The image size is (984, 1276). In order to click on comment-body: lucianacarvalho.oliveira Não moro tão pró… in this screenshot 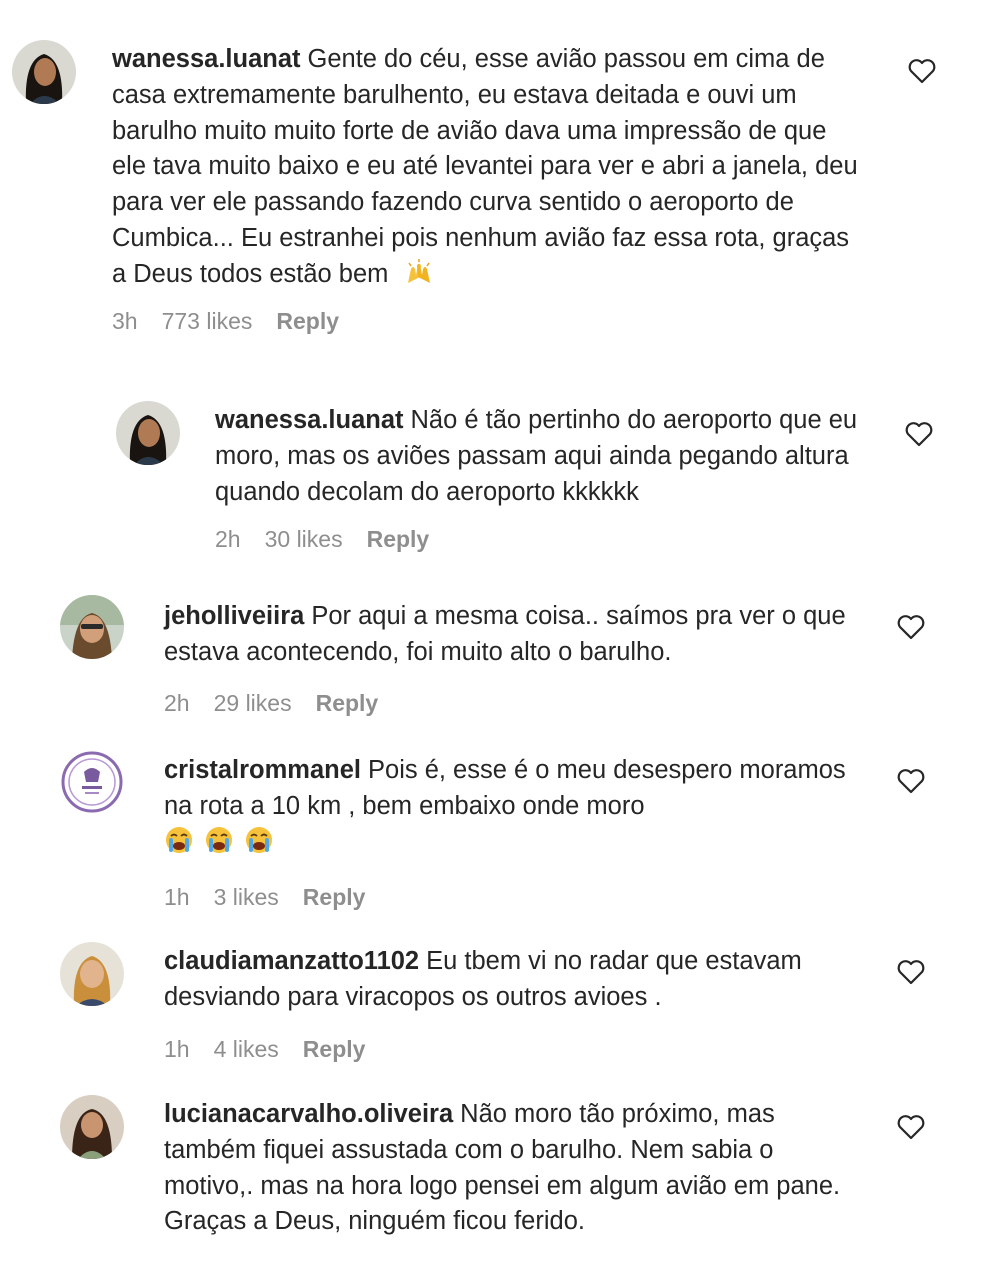, I will do `click(514, 1168)`.